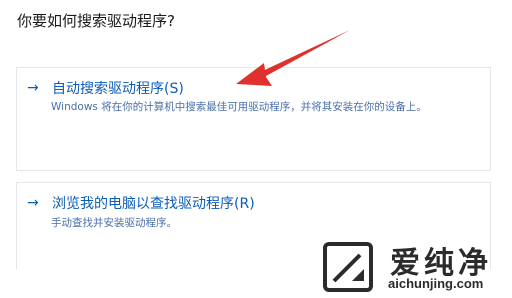  Describe the element at coordinates (436, 283) in the screenshot. I see `watermark-url: aichunjing.com` at that location.